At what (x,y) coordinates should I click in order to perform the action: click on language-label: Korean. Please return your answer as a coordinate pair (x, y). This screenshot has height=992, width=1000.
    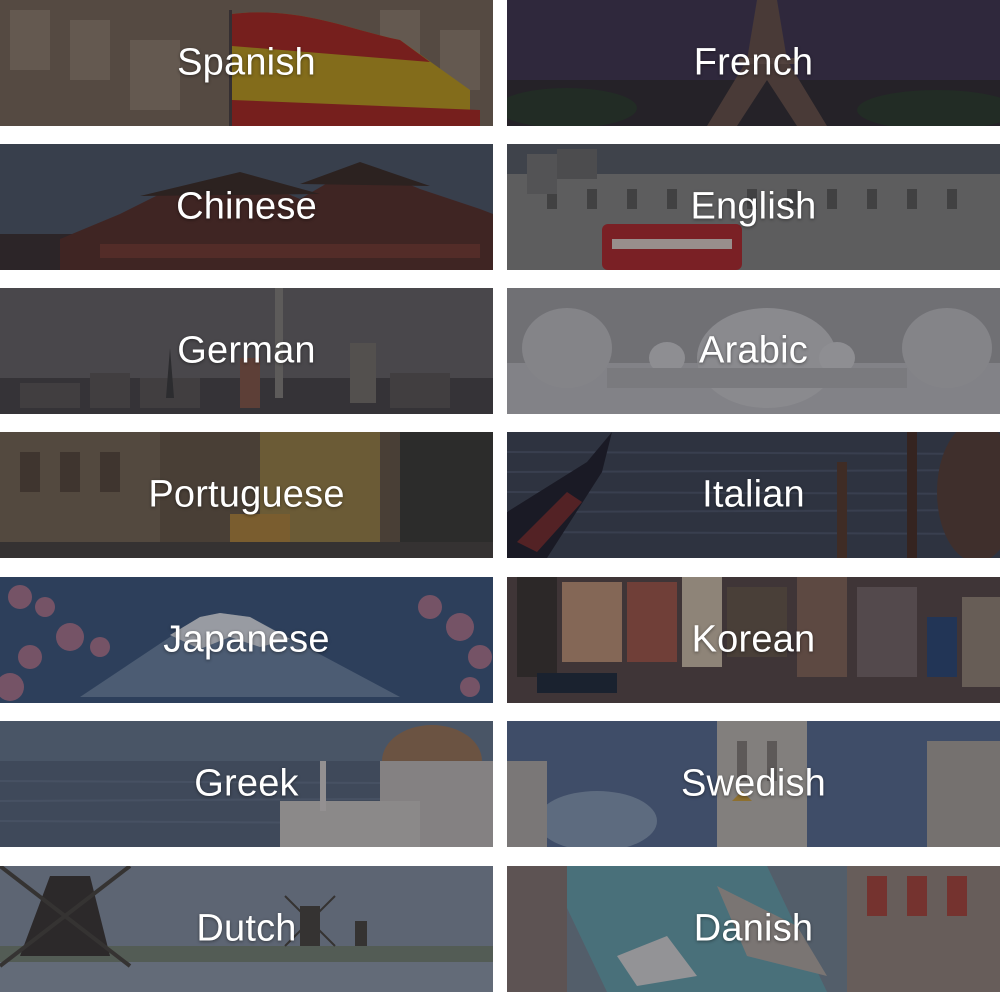
    Looking at the image, I should click on (753, 639).